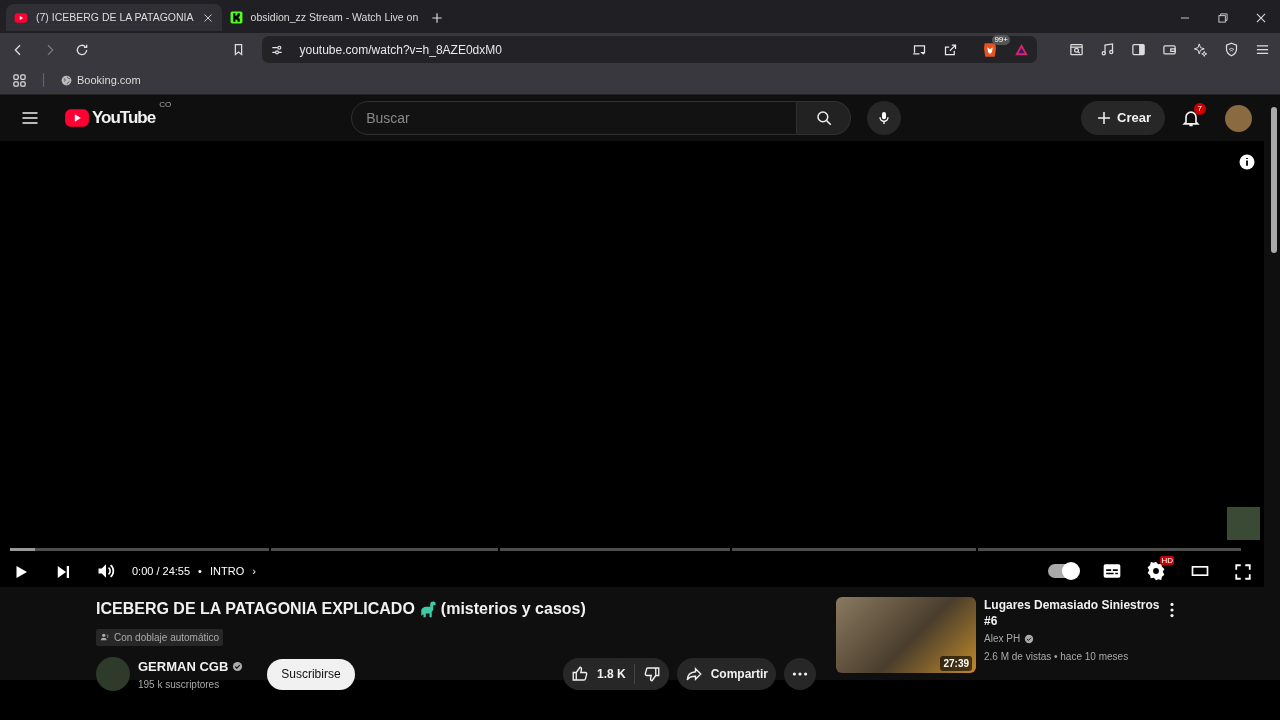 This screenshot has height=720, width=1280. I want to click on browser-tab: obsidion_zz Stream - Watch Live on, so click(324, 17).